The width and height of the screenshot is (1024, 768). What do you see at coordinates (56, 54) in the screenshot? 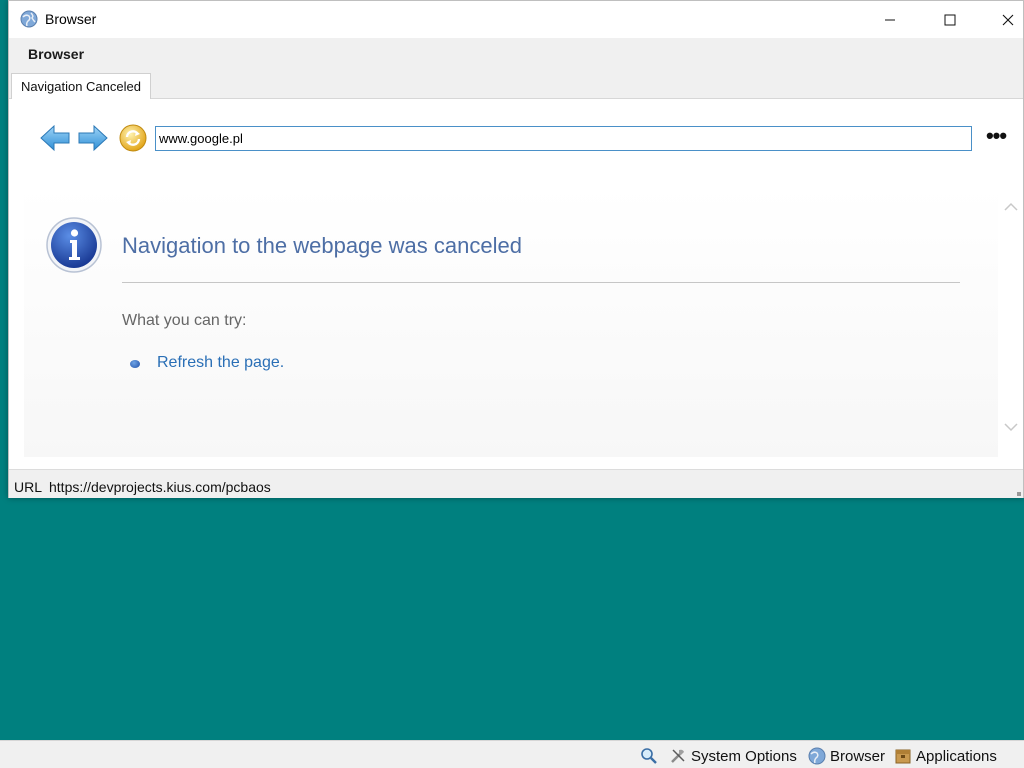
I see `app-title: Browser` at bounding box center [56, 54].